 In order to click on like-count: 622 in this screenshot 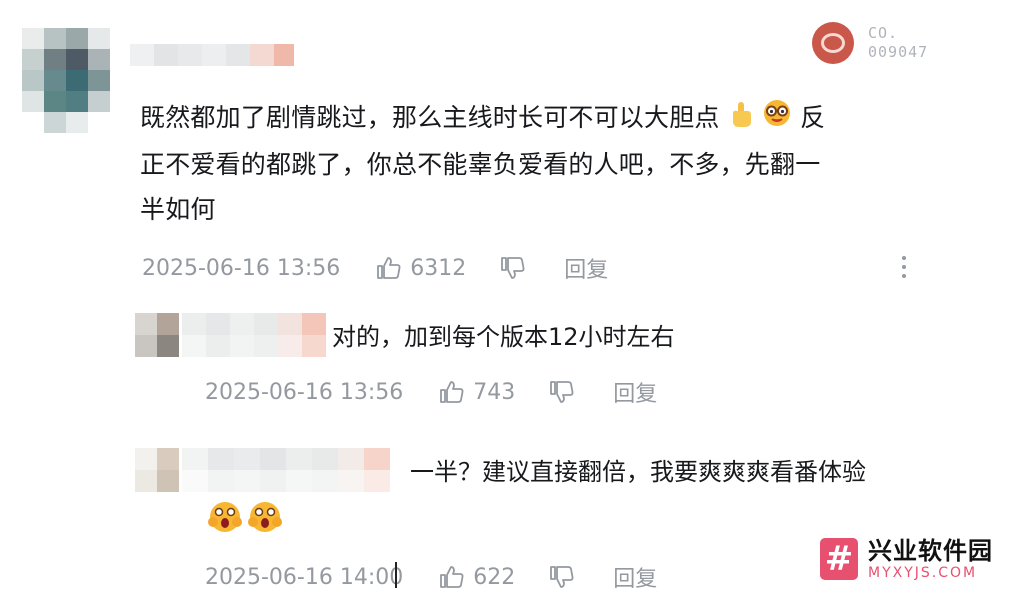, I will do `click(494, 577)`.